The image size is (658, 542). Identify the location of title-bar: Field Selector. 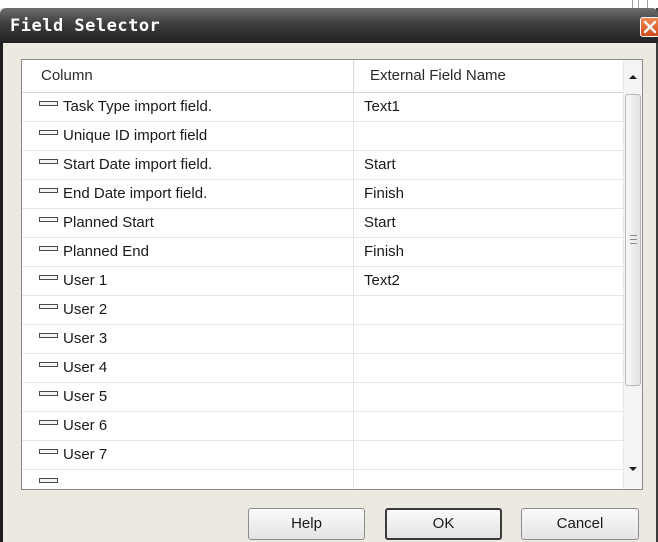
(329, 25).